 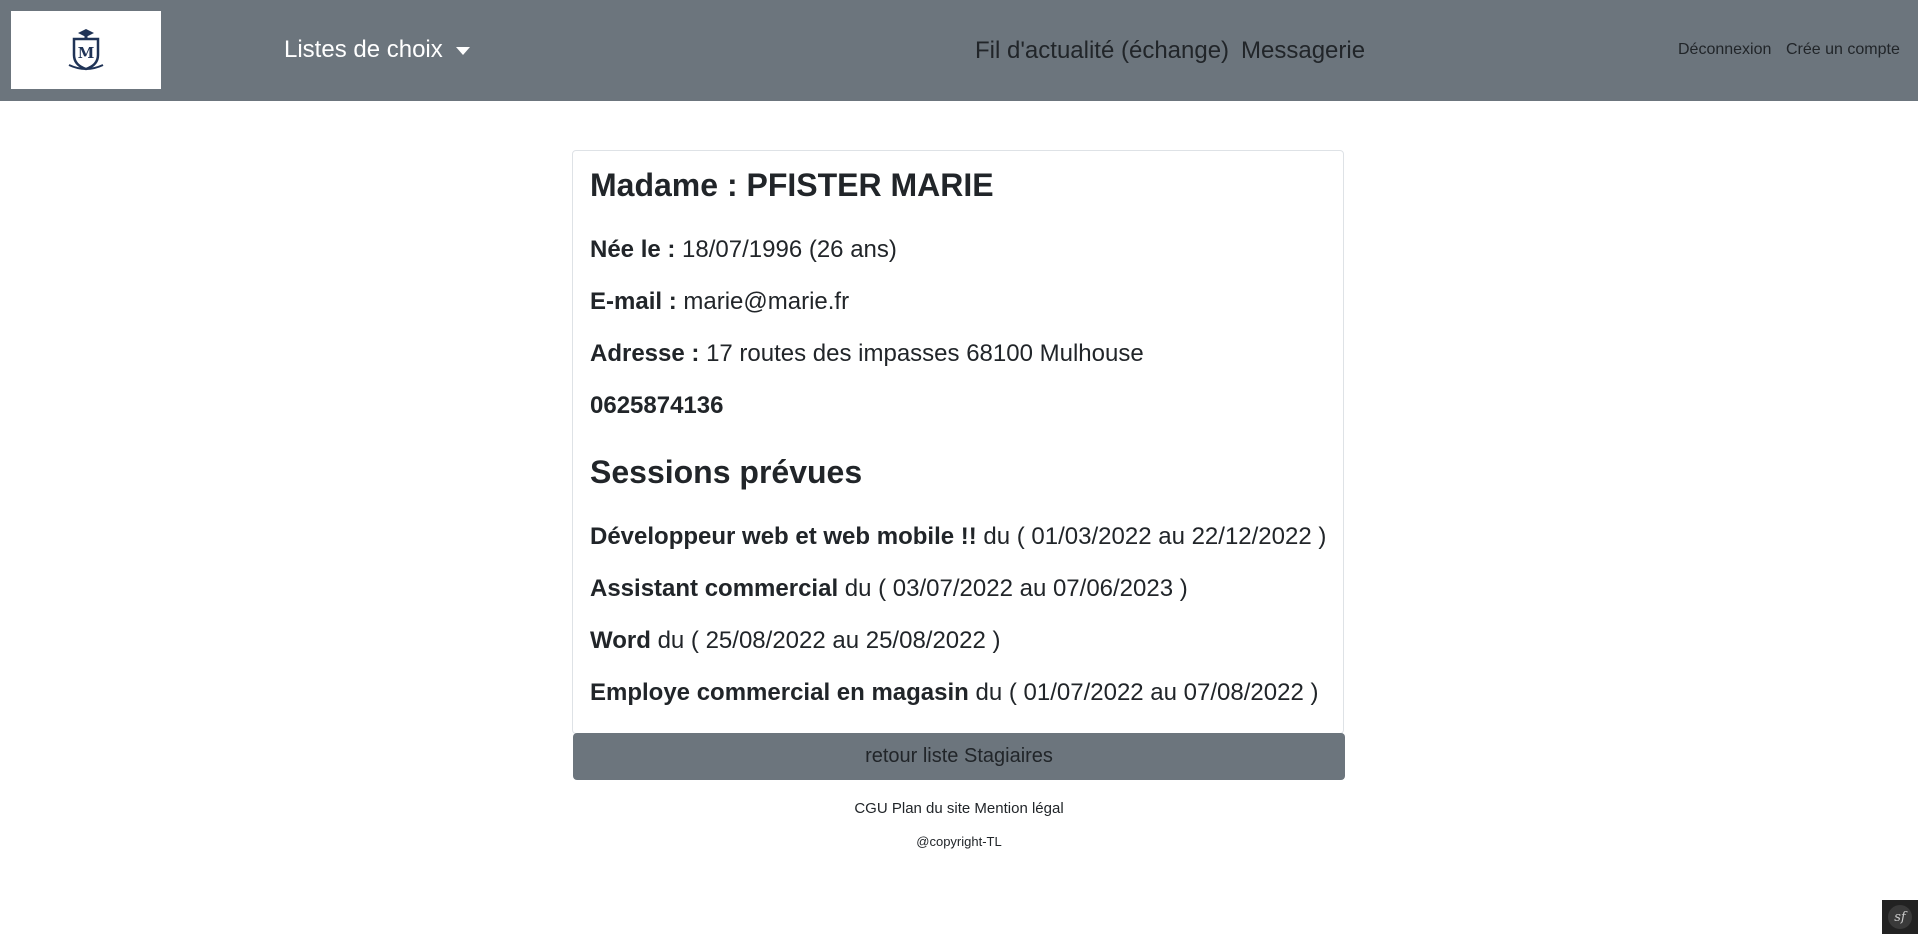 I want to click on choice-lists-dropdown: Listes de choix, so click(x=377, y=50).